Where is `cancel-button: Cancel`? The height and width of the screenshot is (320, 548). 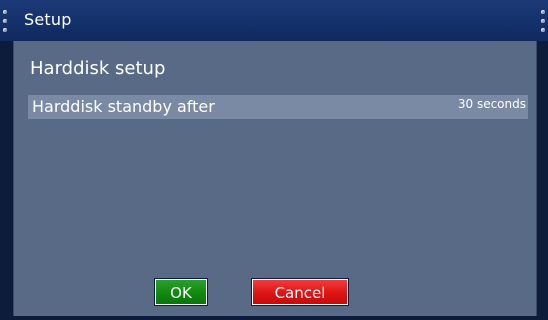 cancel-button: Cancel is located at coordinates (300, 292).